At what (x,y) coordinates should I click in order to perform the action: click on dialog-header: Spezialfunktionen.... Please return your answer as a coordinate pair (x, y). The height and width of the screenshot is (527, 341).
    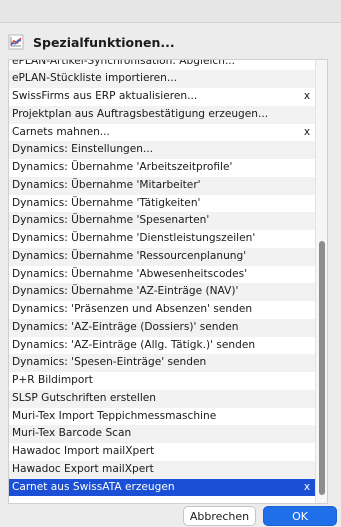
    Looking at the image, I should click on (170, 41).